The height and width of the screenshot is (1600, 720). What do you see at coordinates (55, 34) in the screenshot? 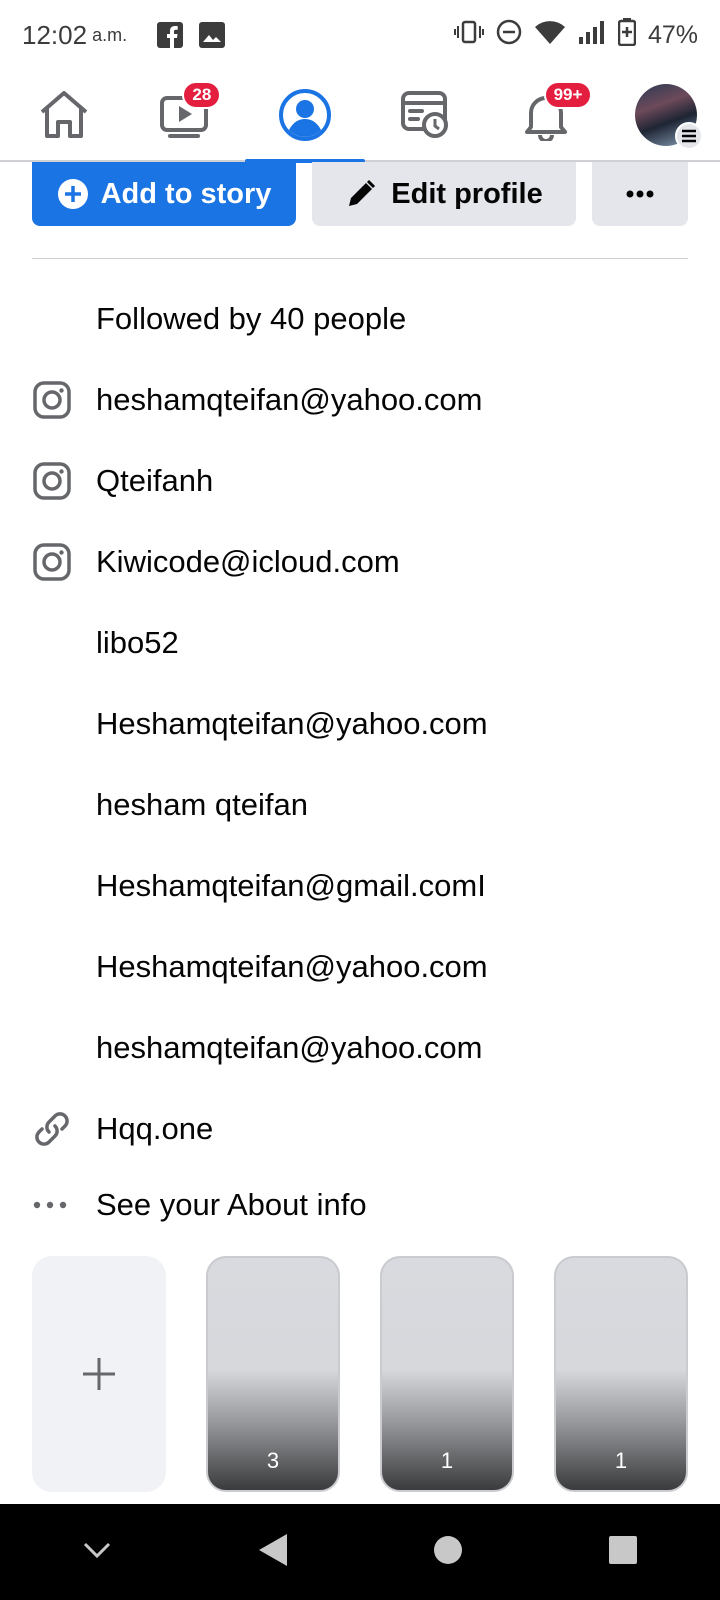
I see `clock: 12:02` at bounding box center [55, 34].